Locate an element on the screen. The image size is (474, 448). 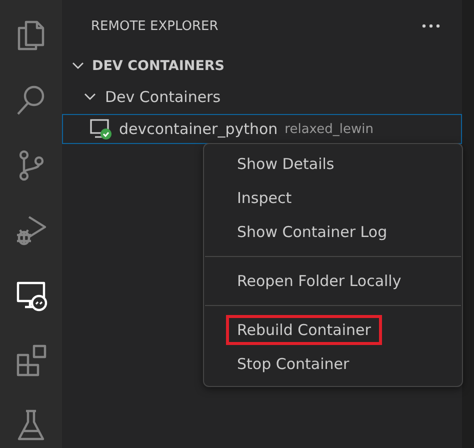
container-detail: relaxed_lewin is located at coordinates (329, 129).